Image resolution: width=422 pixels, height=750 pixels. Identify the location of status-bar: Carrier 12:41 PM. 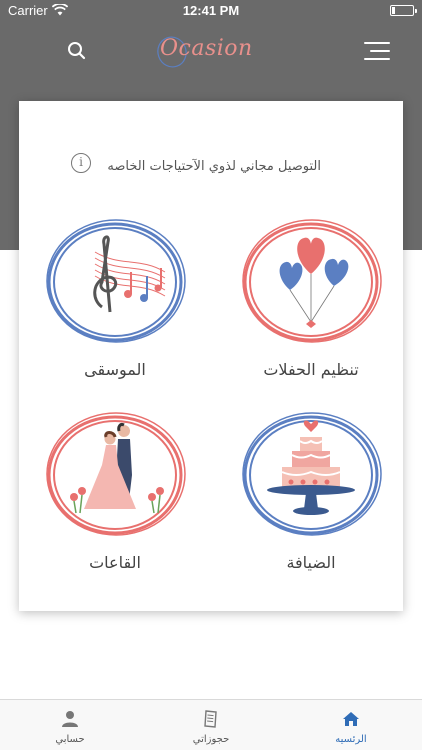
(211, 11).